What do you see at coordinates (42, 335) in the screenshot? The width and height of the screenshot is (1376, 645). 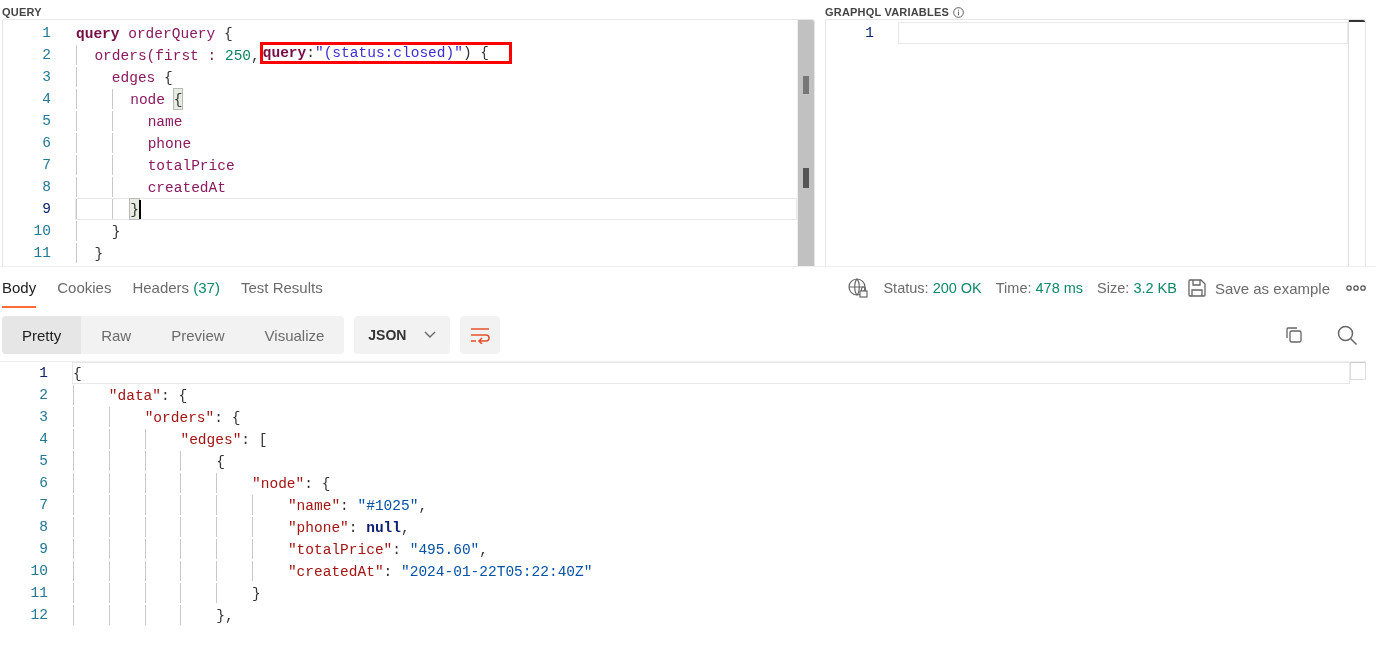 I see `view-tab: Pretty` at bounding box center [42, 335].